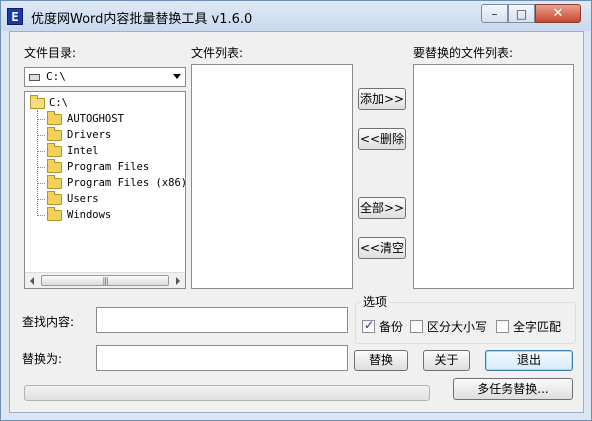  What do you see at coordinates (89, 135) in the screenshot?
I see `tree-item: Drivers` at bounding box center [89, 135].